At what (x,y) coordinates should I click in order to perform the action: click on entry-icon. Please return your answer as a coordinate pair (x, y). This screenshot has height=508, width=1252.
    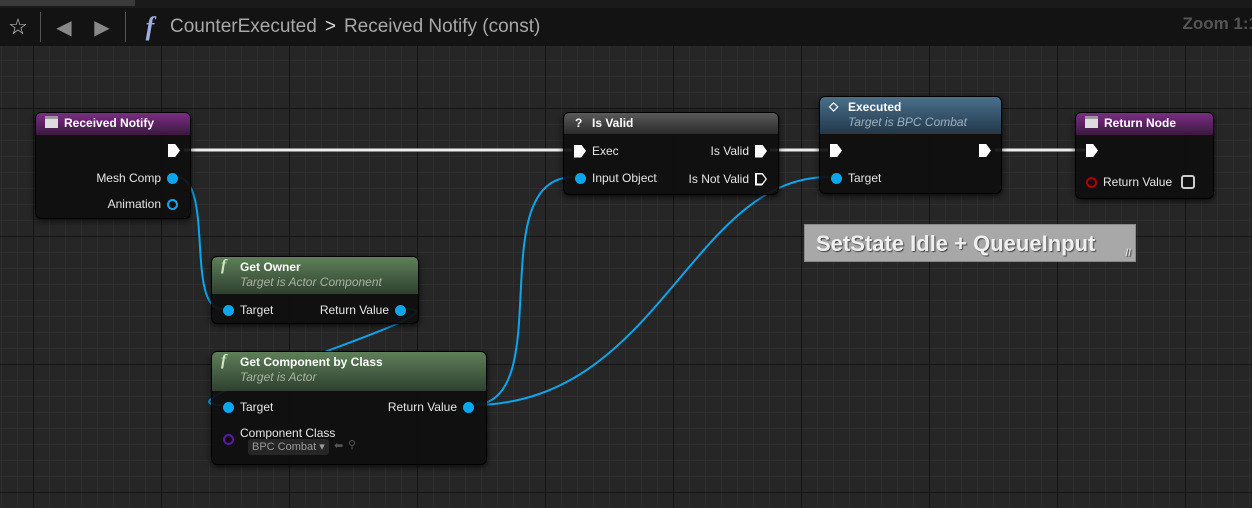
    Looking at the image, I should click on (51, 122).